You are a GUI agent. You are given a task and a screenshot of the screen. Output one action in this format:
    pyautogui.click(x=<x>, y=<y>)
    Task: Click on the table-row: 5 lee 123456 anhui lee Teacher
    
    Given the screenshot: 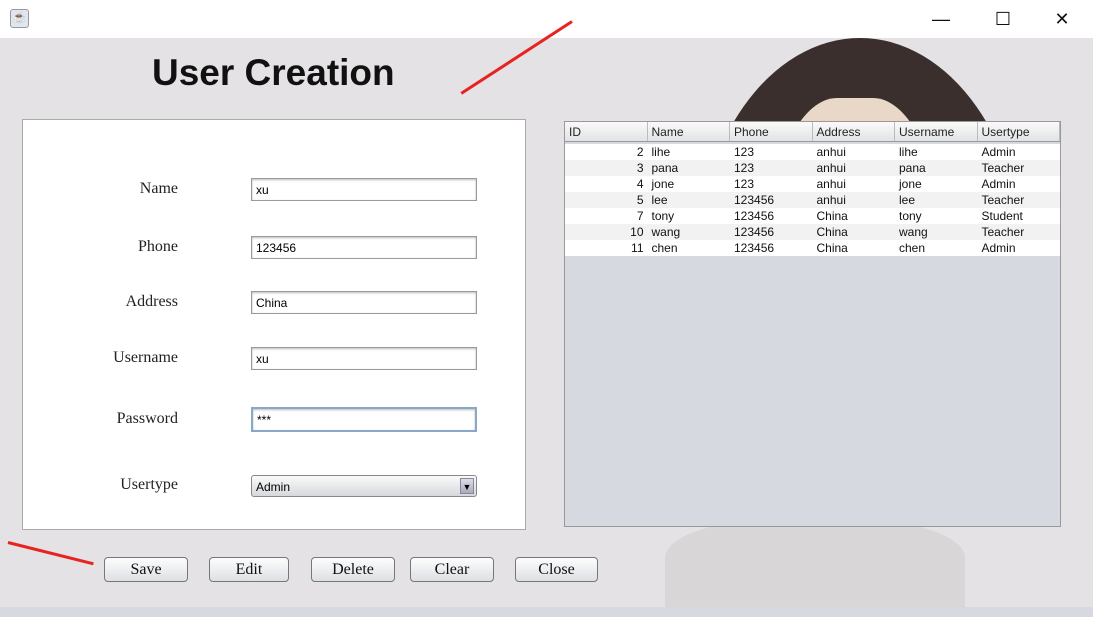 What is the action you would take?
    pyautogui.click(x=812, y=200)
    